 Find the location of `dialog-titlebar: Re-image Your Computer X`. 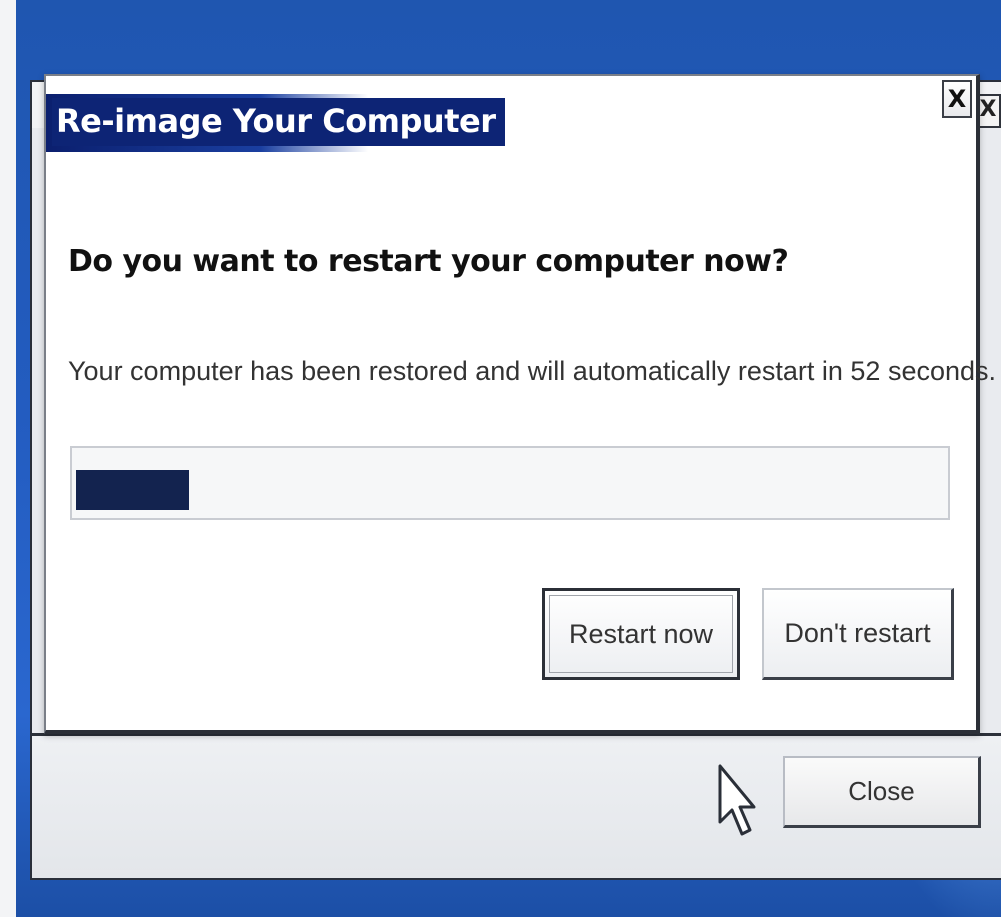

dialog-titlebar: Re-image Your Computer X is located at coordinates (511, 117).